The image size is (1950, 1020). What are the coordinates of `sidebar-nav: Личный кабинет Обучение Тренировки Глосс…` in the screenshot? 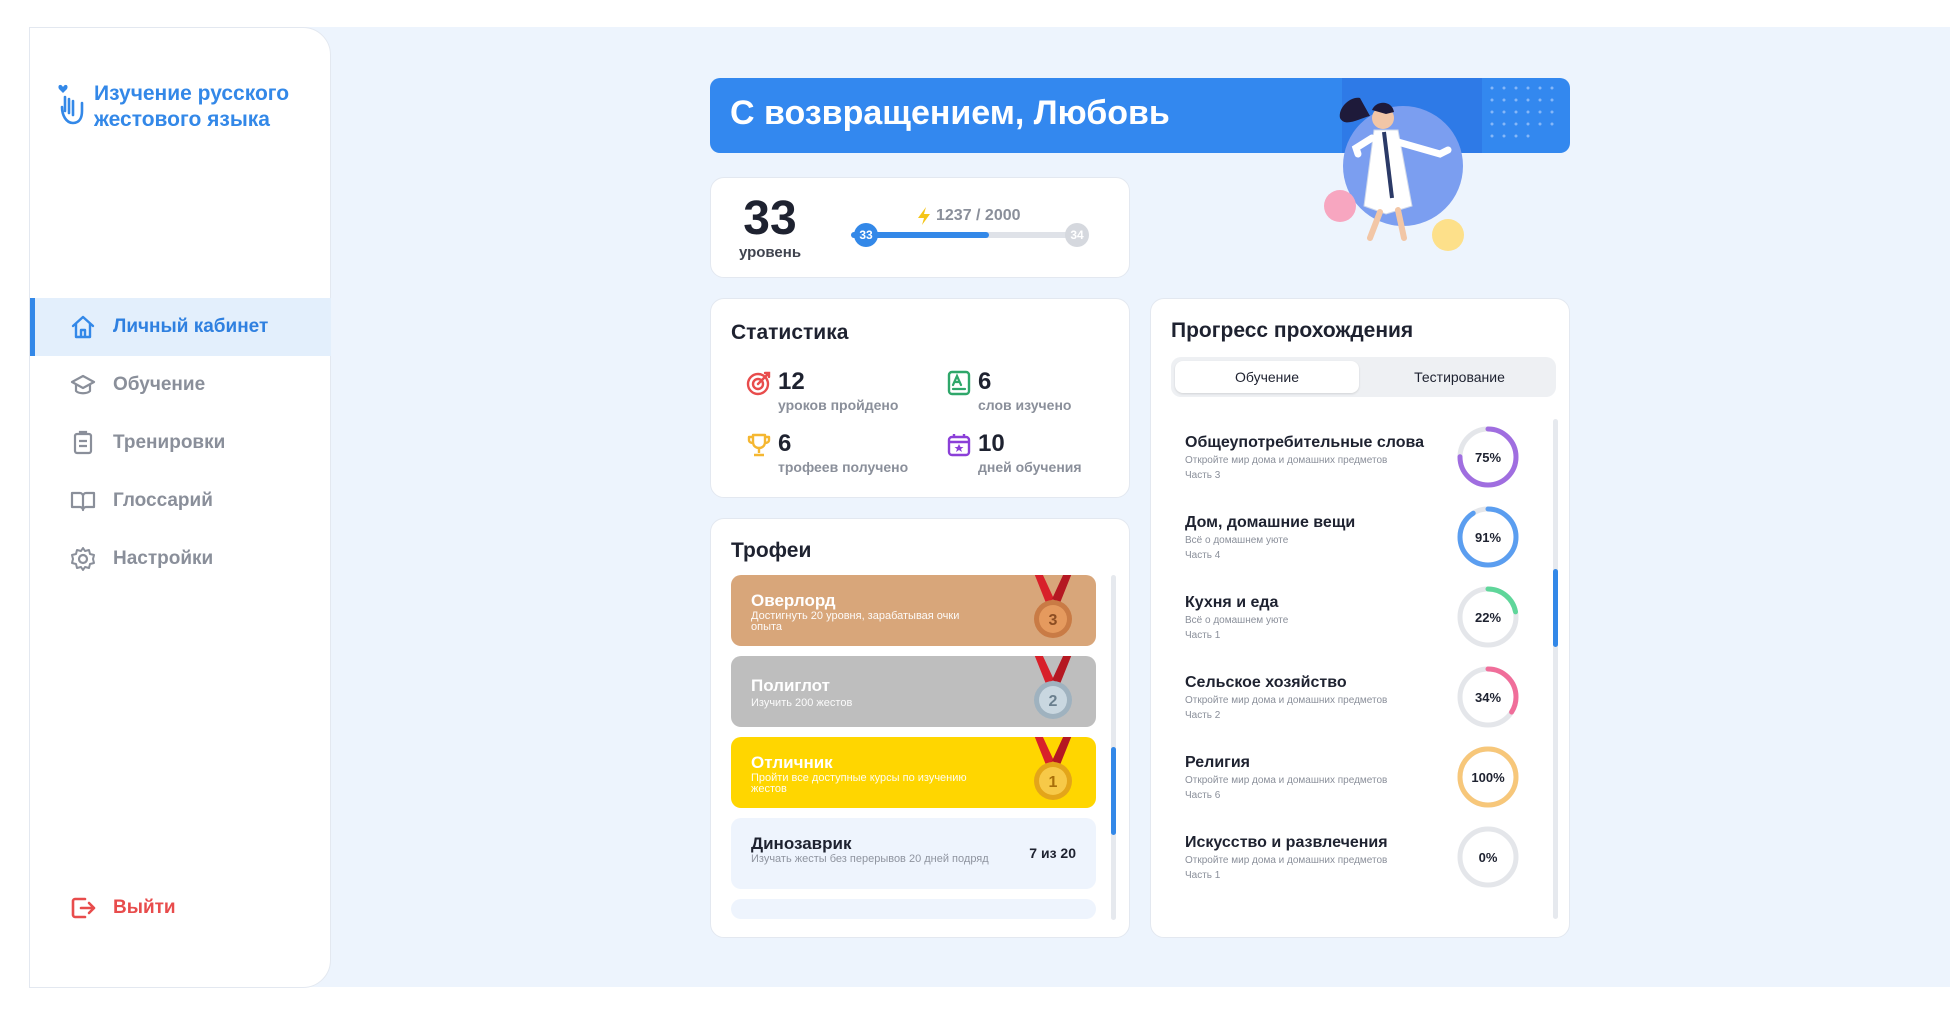 It's located at (180, 443).